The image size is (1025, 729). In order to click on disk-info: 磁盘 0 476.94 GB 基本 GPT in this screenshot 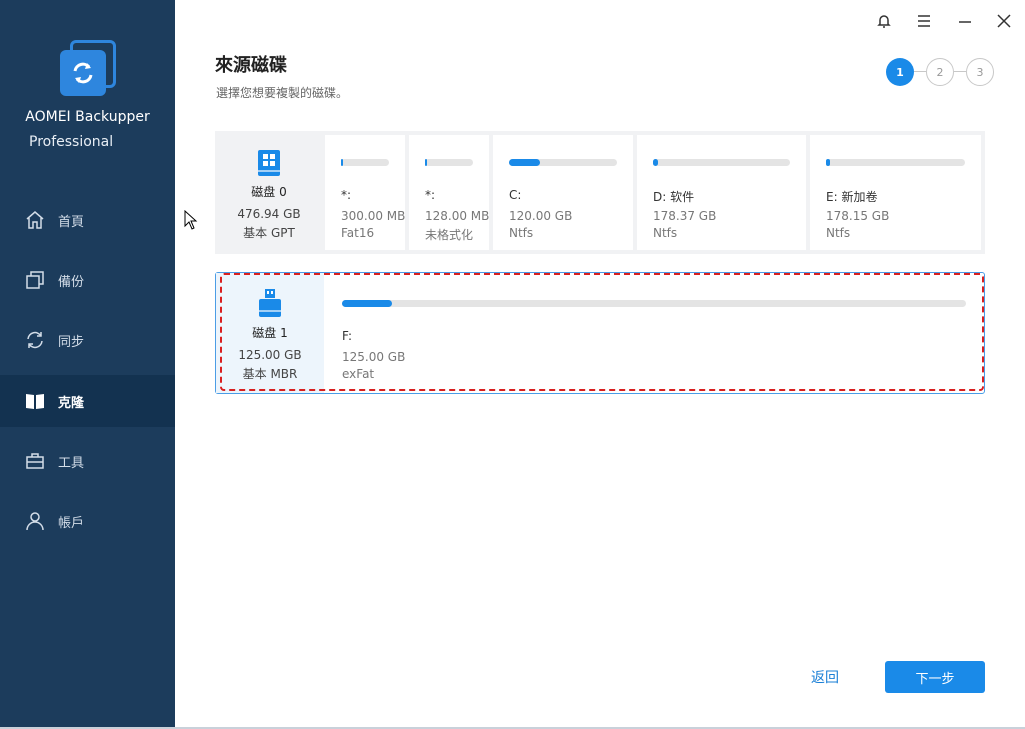, I will do `click(269, 192)`.